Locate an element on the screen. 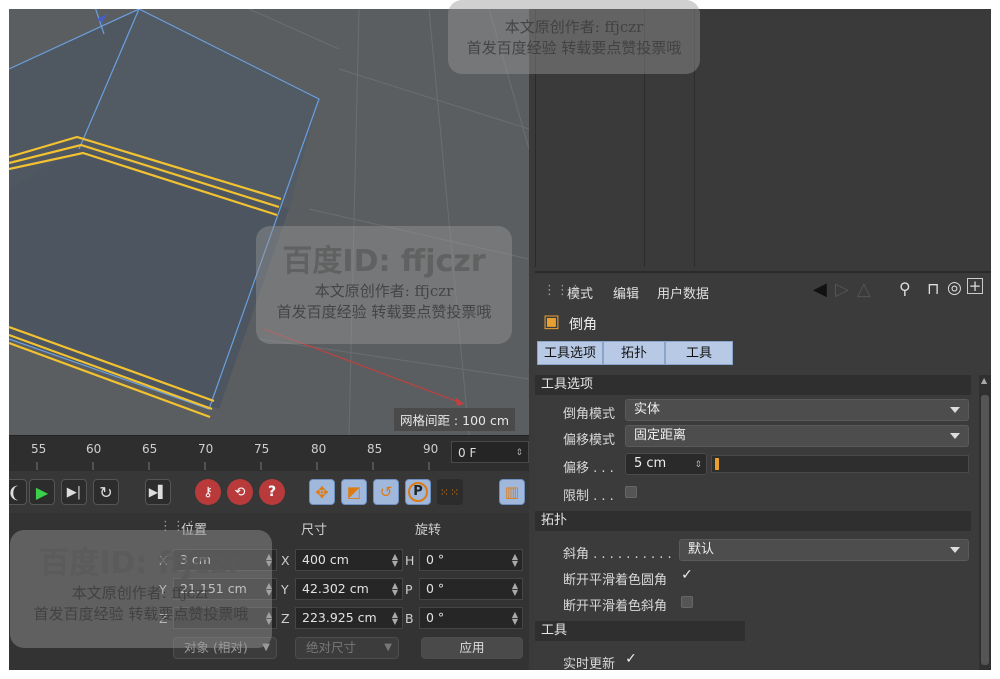  target-icon: ◎ is located at coordinates (954, 288).